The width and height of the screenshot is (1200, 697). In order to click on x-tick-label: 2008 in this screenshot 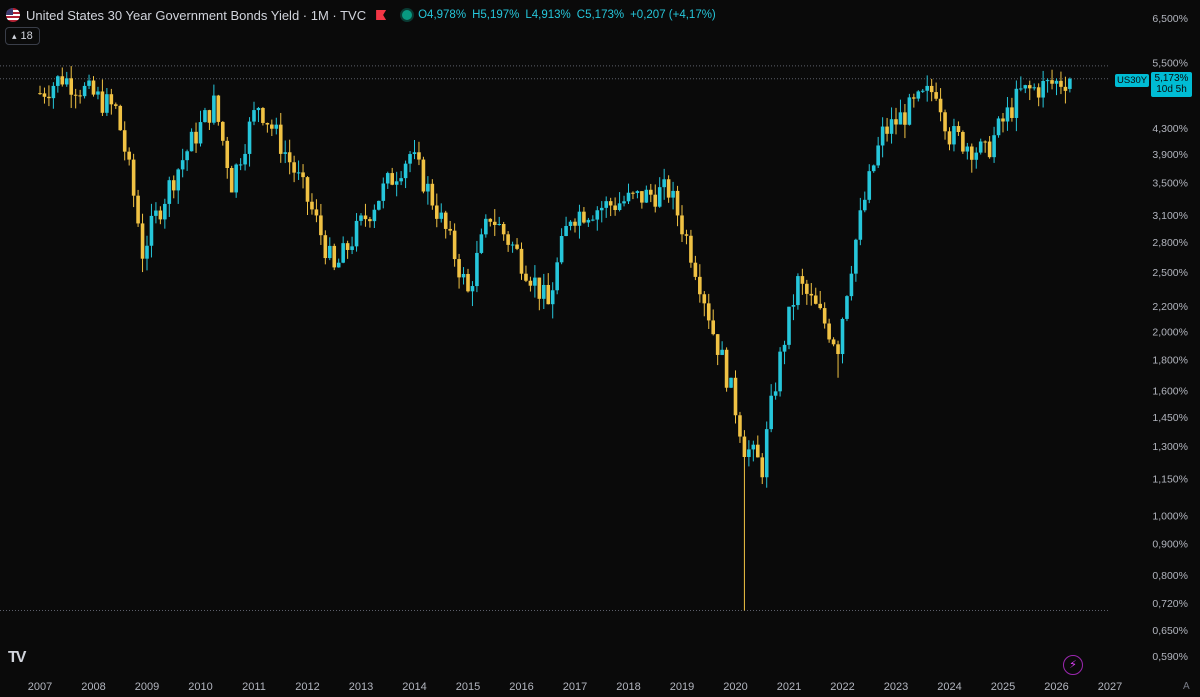, I will do `click(93, 687)`.